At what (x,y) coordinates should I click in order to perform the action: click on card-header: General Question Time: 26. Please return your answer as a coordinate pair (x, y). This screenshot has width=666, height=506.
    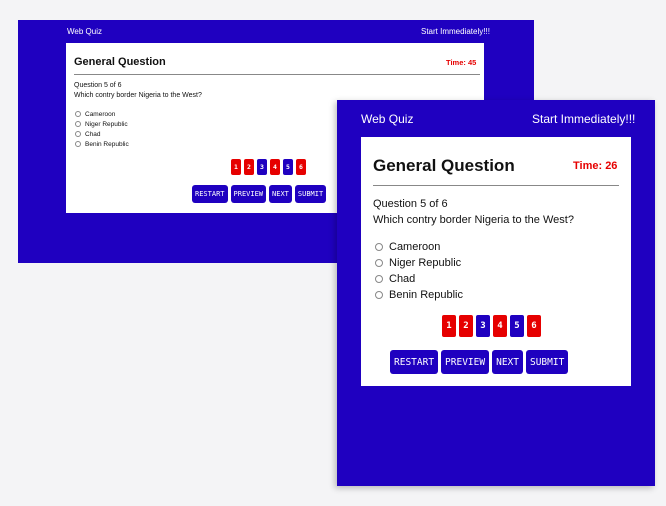
    Looking at the image, I should click on (496, 161).